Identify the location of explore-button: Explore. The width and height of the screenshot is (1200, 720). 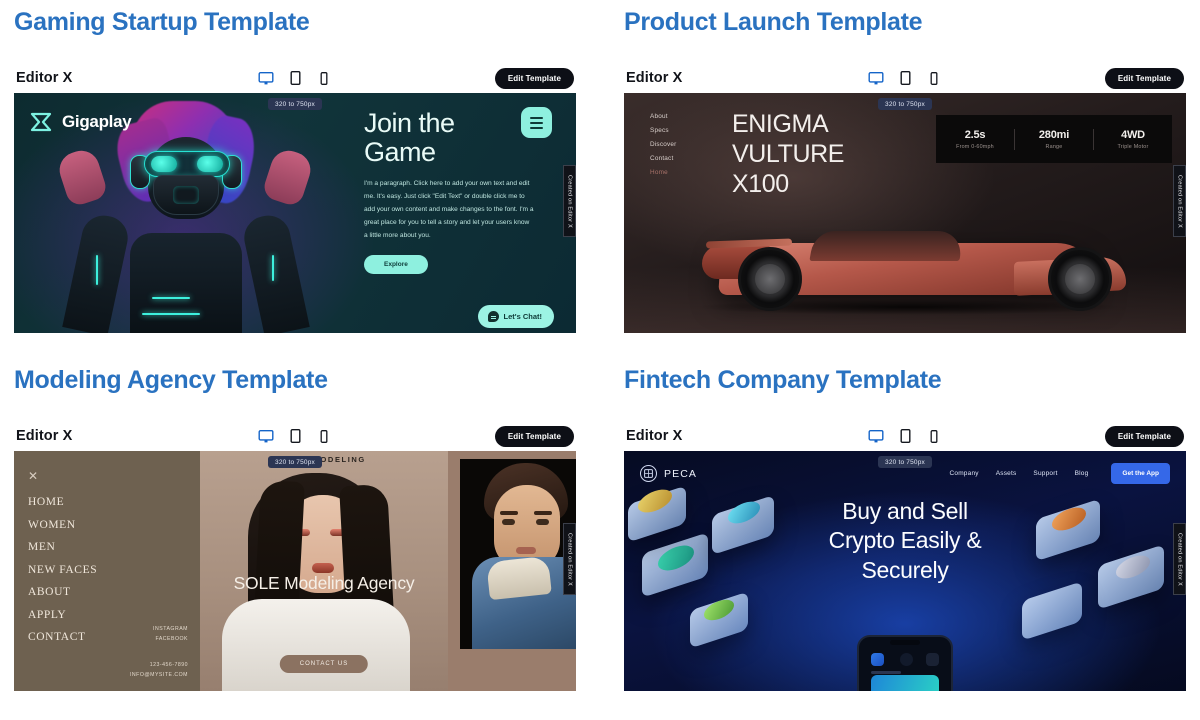
(396, 265).